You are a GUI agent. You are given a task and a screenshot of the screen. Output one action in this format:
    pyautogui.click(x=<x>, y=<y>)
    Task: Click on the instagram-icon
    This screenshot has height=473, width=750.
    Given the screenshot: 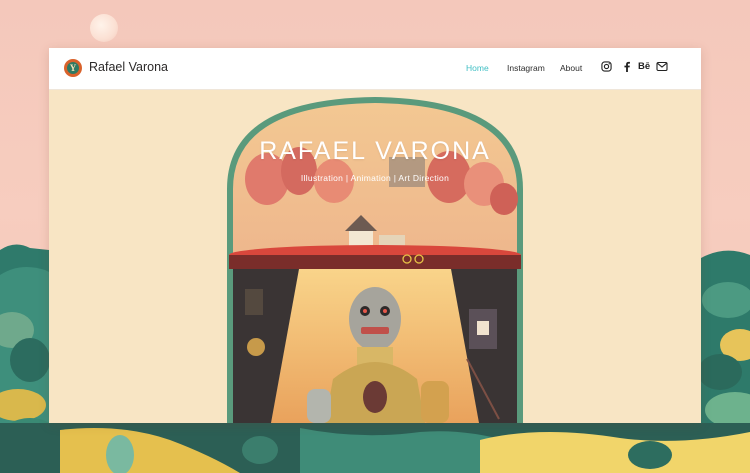 What is the action you would take?
    pyautogui.click(x=607, y=67)
    